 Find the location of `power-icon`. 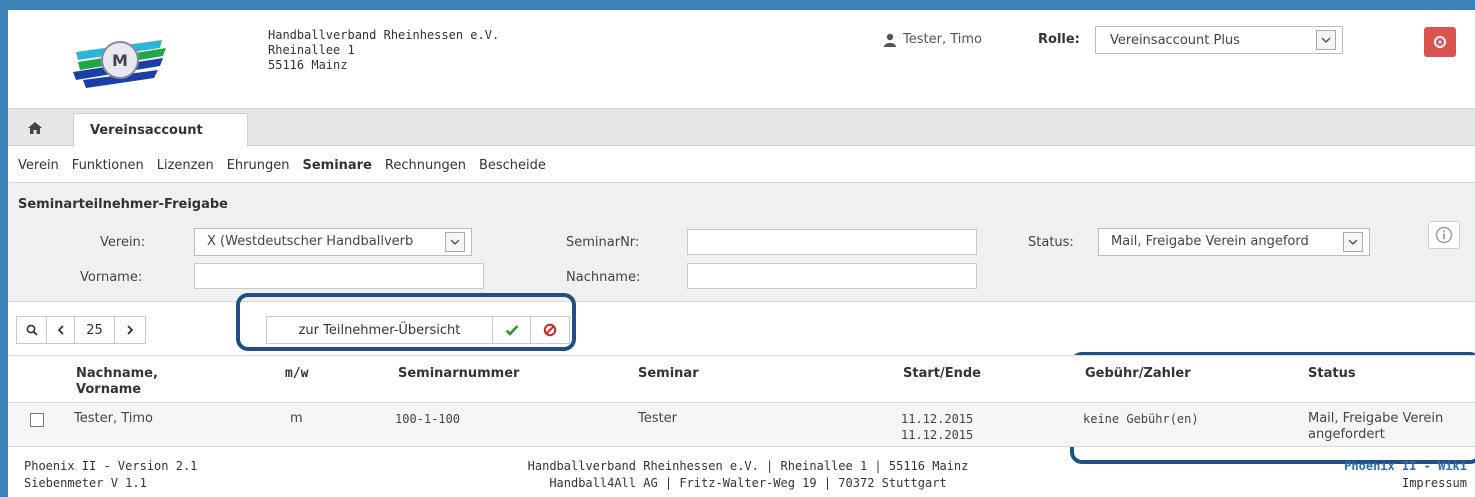

power-icon is located at coordinates (1440, 42).